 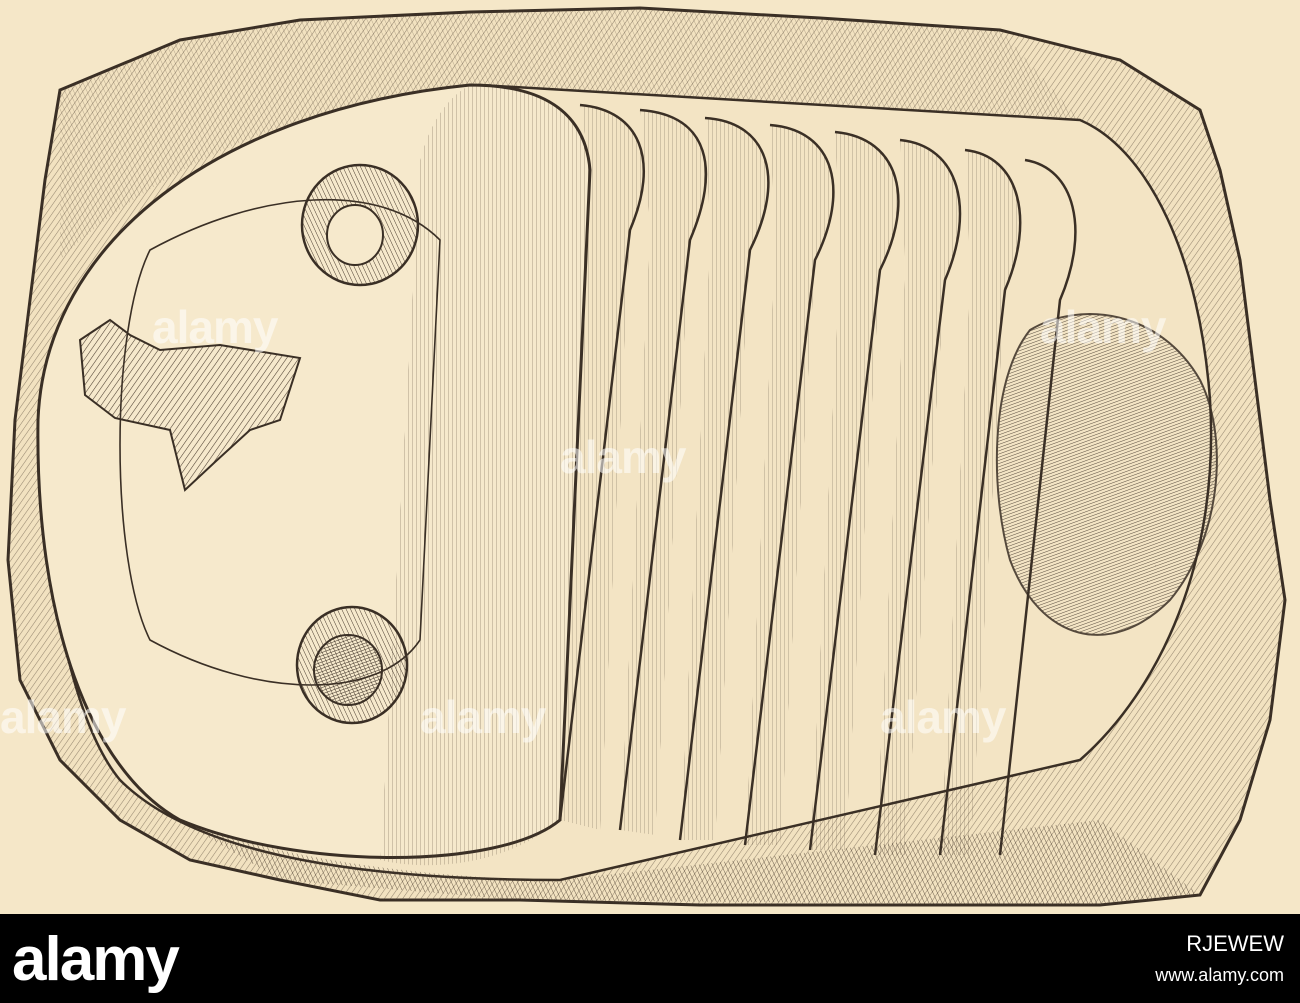 I want to click on footer-meta: RJEWEW www.alamy.com, so click(x=1219, y=959).